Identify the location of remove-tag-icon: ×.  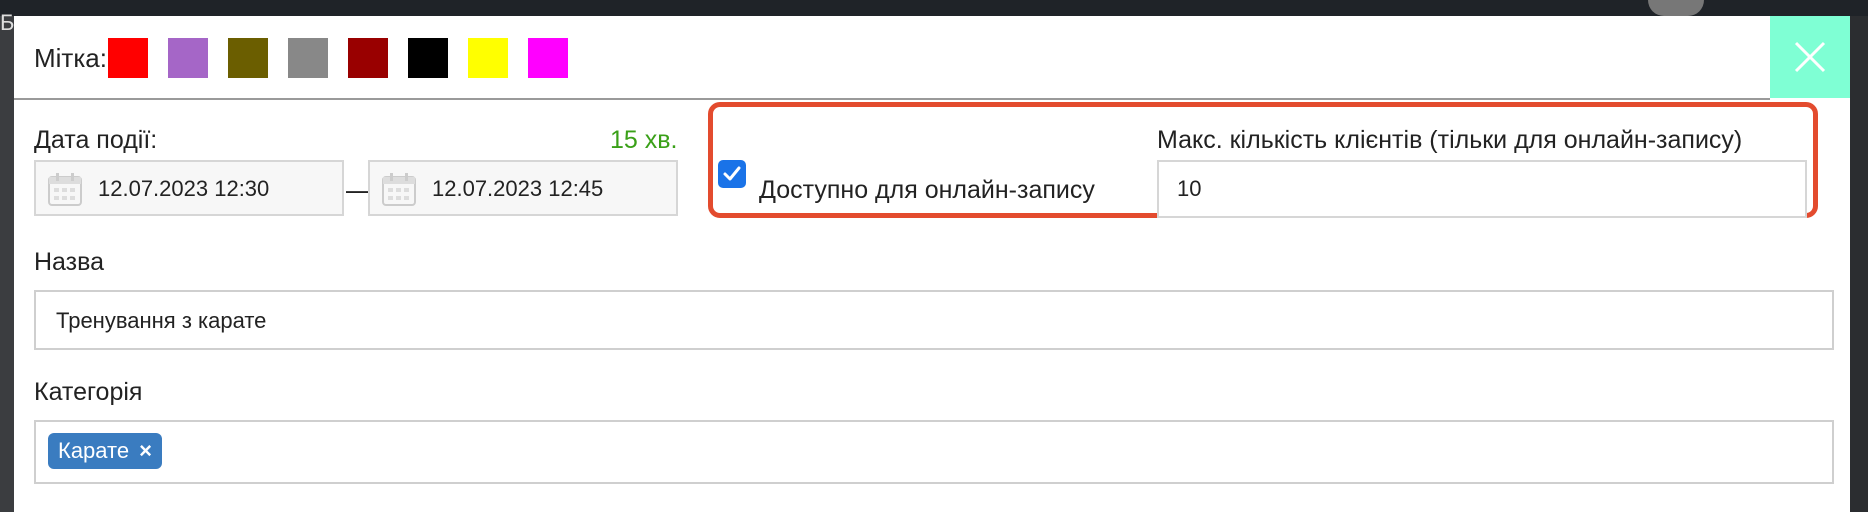
(145, 451).